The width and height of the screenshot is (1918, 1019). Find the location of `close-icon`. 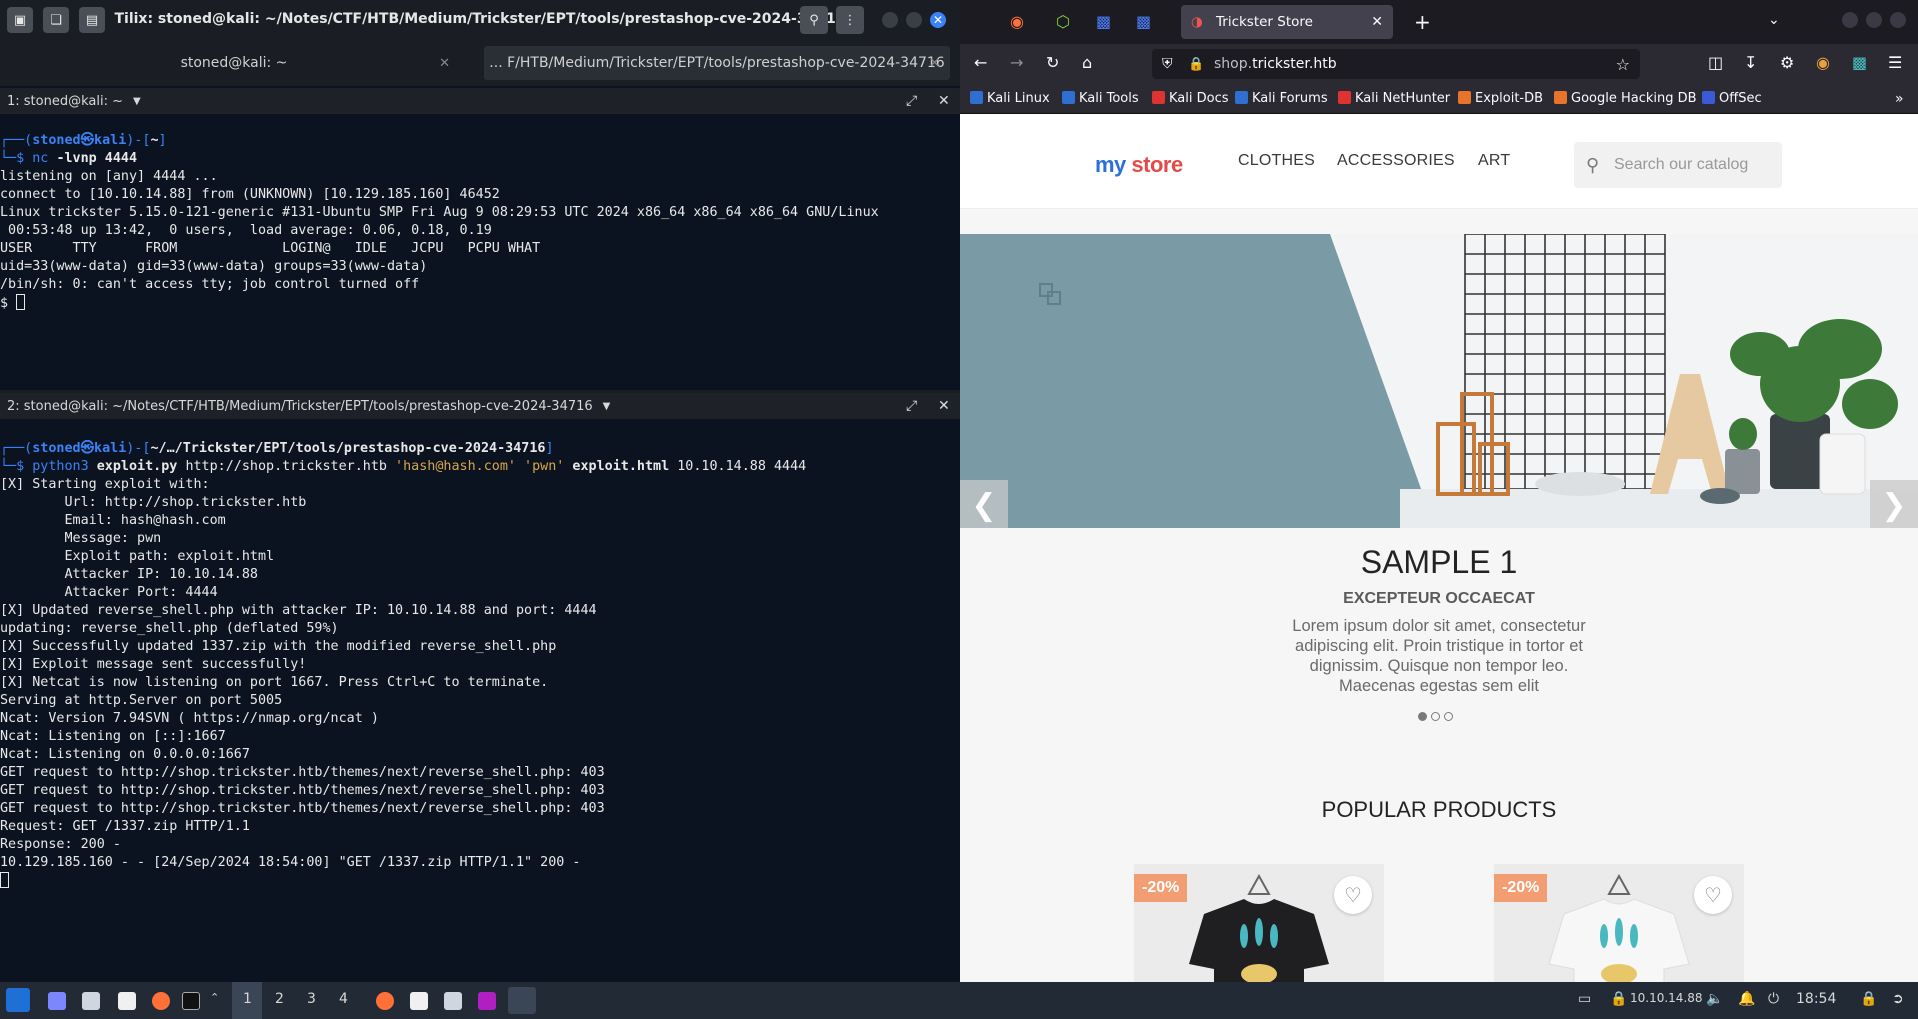

close-icon is located at coordinates (1898, 20).